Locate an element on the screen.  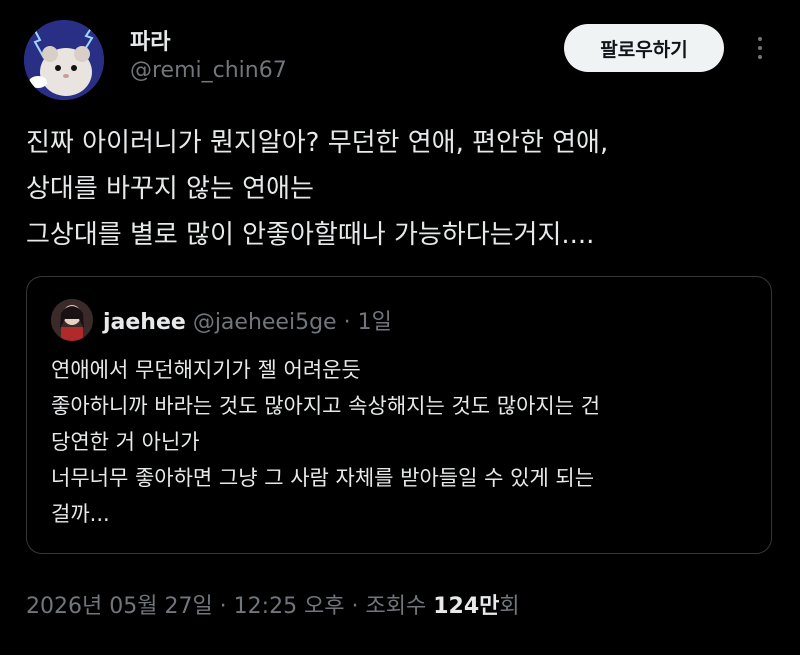
author-handle: @remi_chin67 is located at coordinates (208, 70).